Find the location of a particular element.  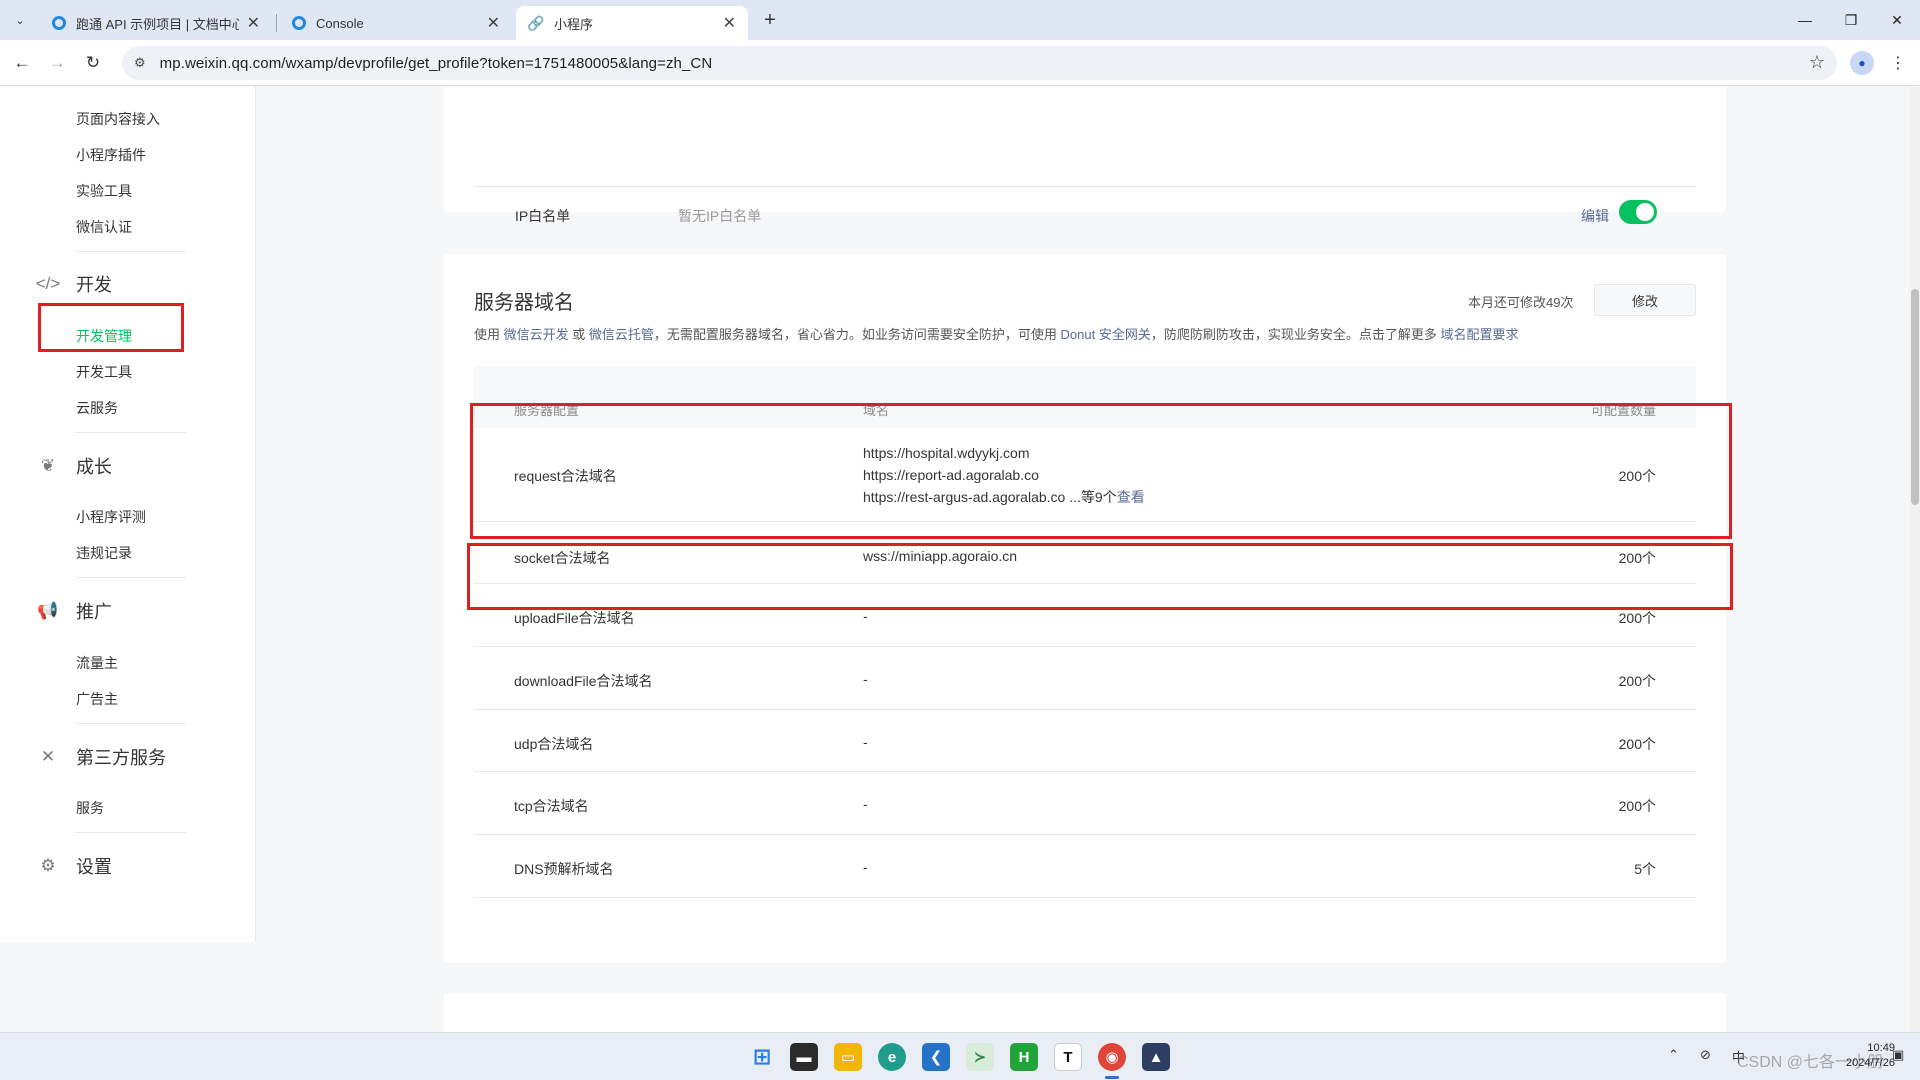

file-manager-icon: ▬ is located at coordinates (804, 1057).